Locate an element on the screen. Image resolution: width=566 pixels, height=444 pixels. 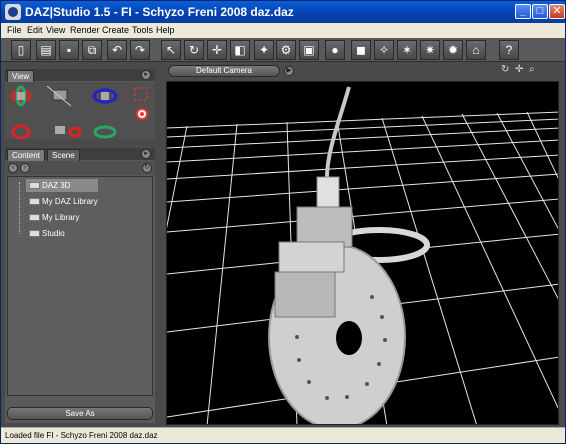
forward-button: › is located at coordinates (25, 168).